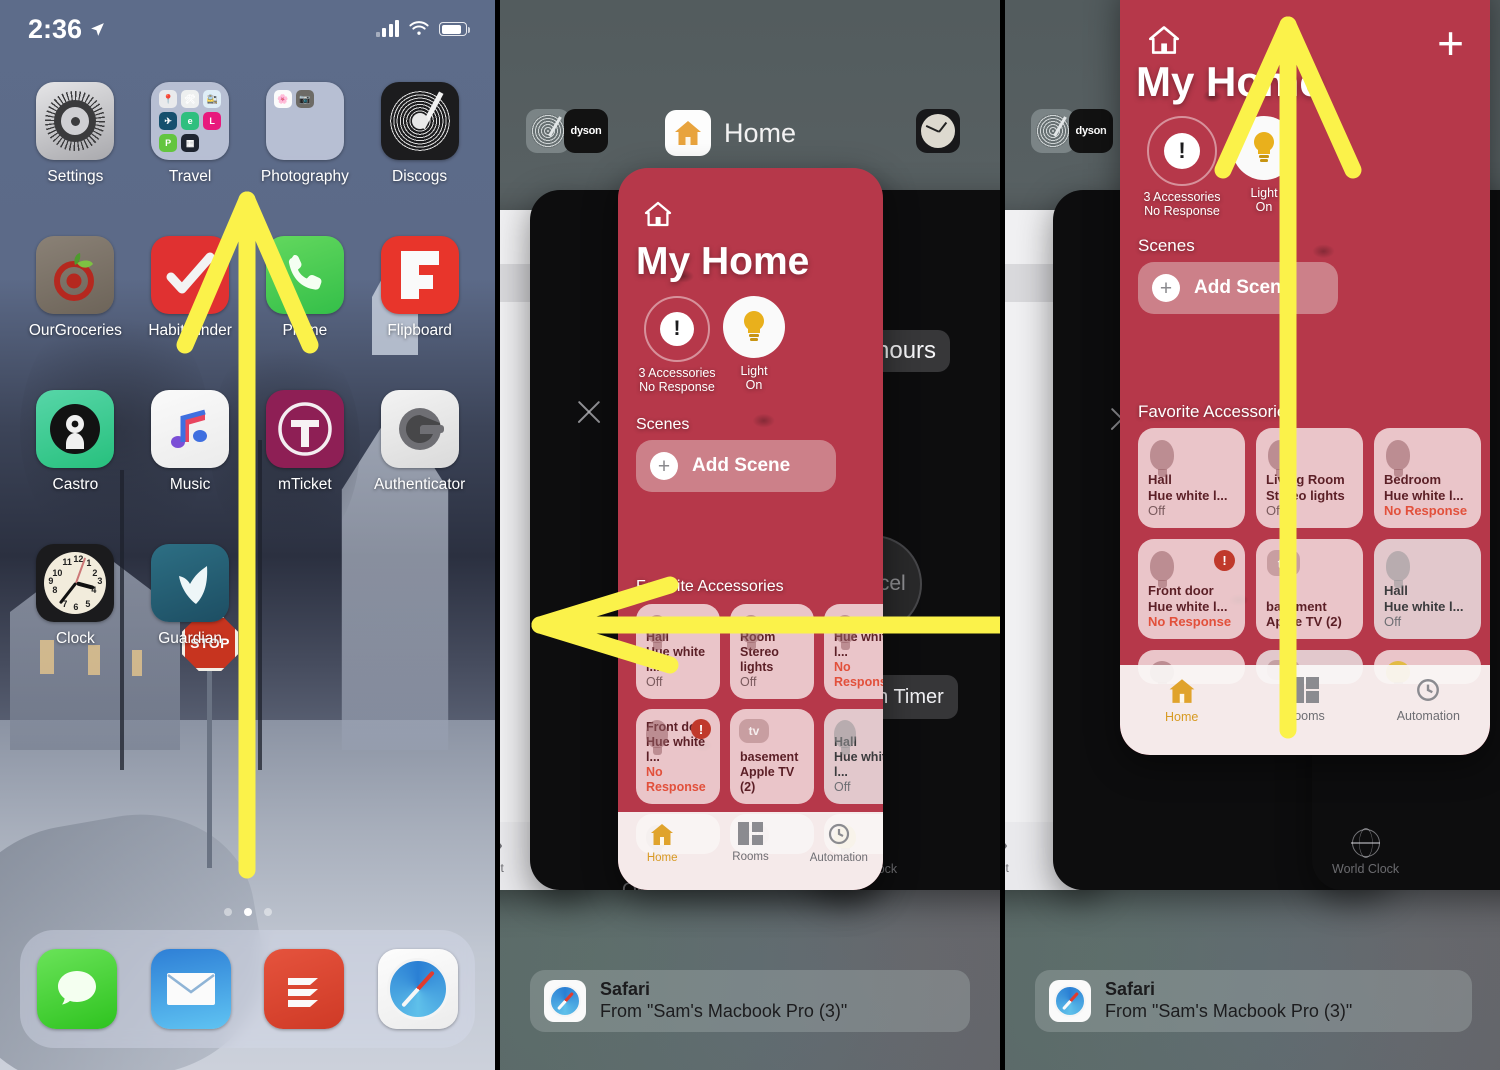 The height and width of the screenshot is (1070, 1500). What do you see at coordinates (419, 275) in the screenshot?
I see `letter-f-icon` at bounding box center [419, 275].